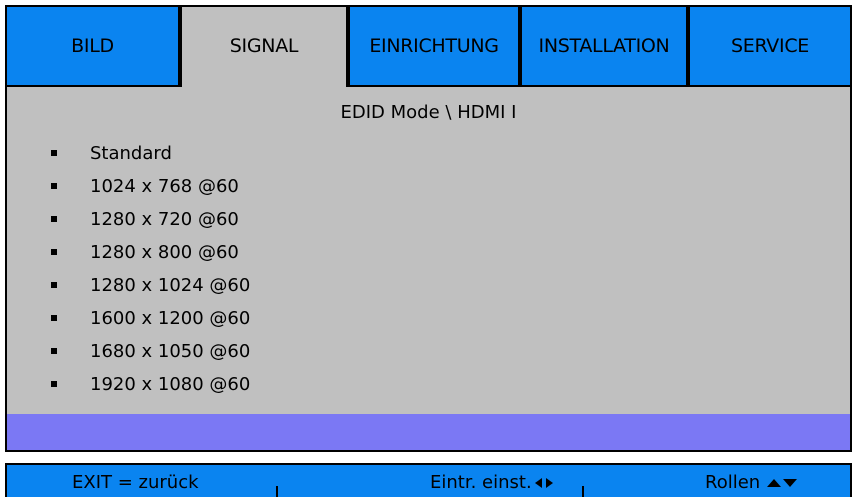 The width and height of the screenshot is (857, 497). I want to click on tab-service: SERVICE, so click(770, 45).